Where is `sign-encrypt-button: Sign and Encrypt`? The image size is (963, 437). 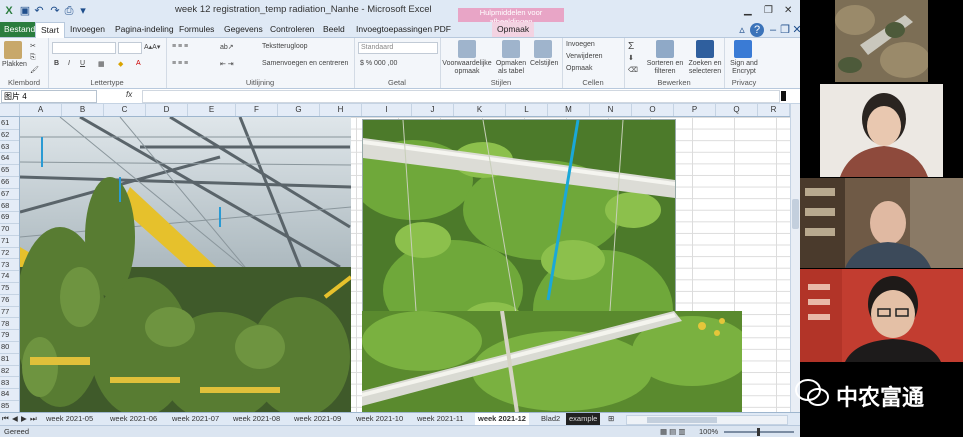
sign-encrypt-button: Sign and Encrypt is located at coordinates (744, 68).